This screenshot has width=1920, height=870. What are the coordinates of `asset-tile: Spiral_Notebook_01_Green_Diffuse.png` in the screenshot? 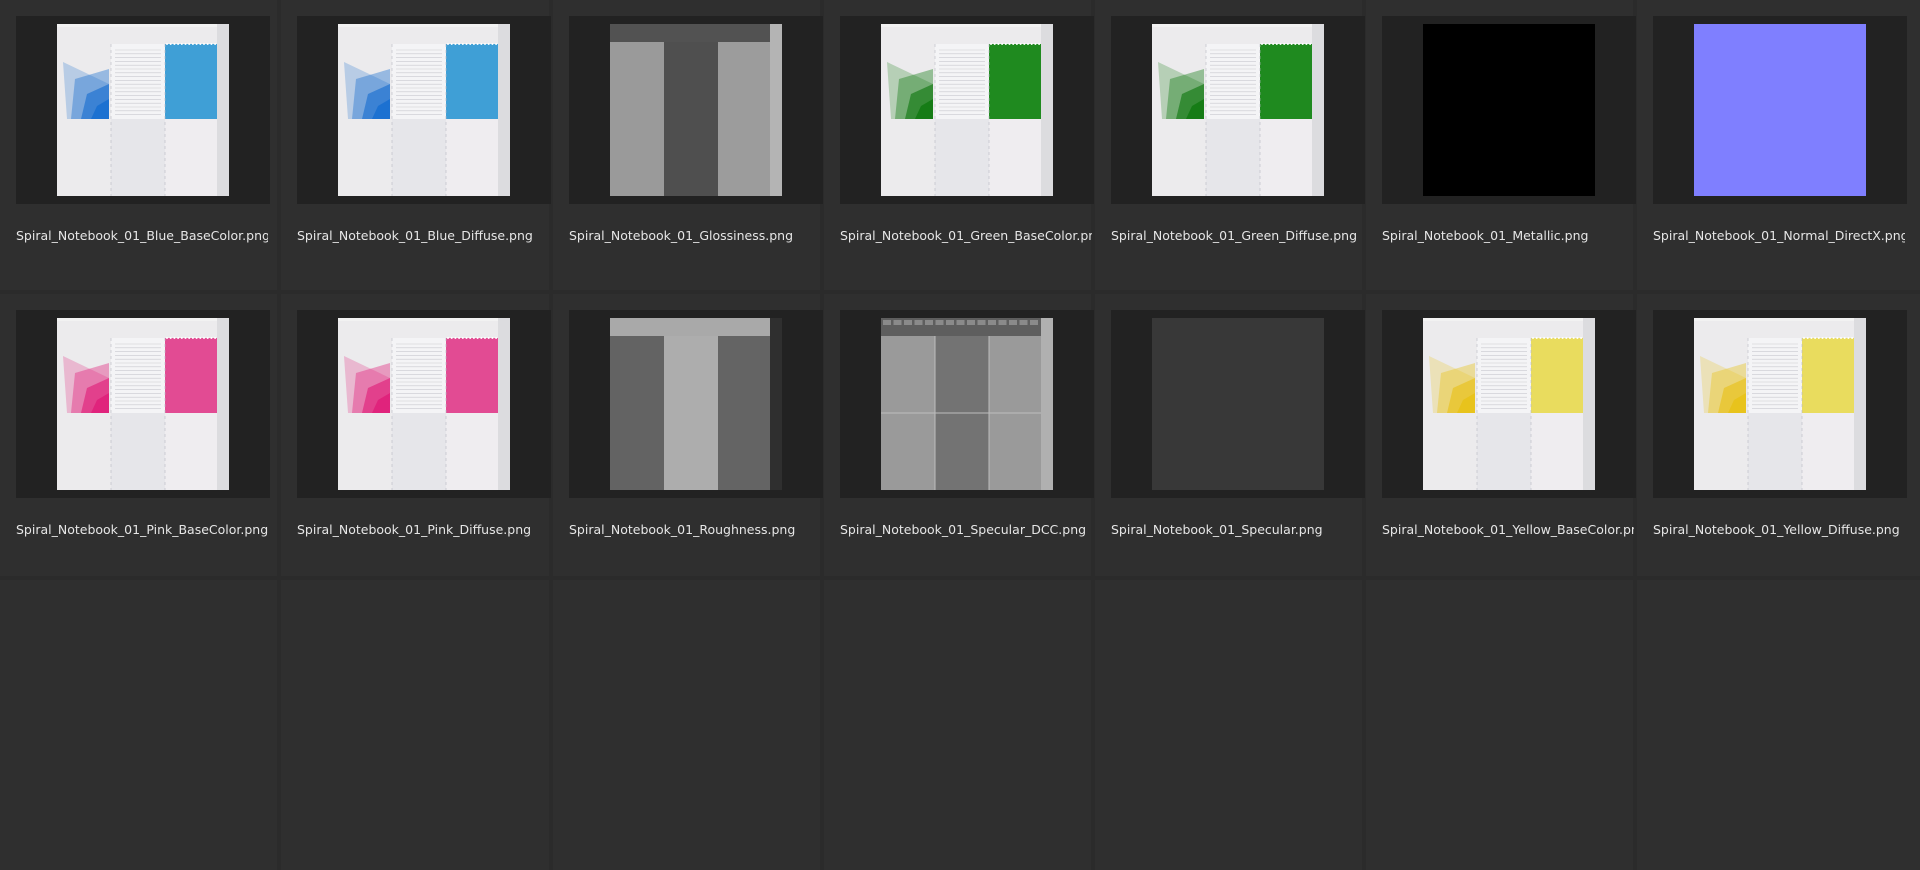 It's located at (1230, 145).